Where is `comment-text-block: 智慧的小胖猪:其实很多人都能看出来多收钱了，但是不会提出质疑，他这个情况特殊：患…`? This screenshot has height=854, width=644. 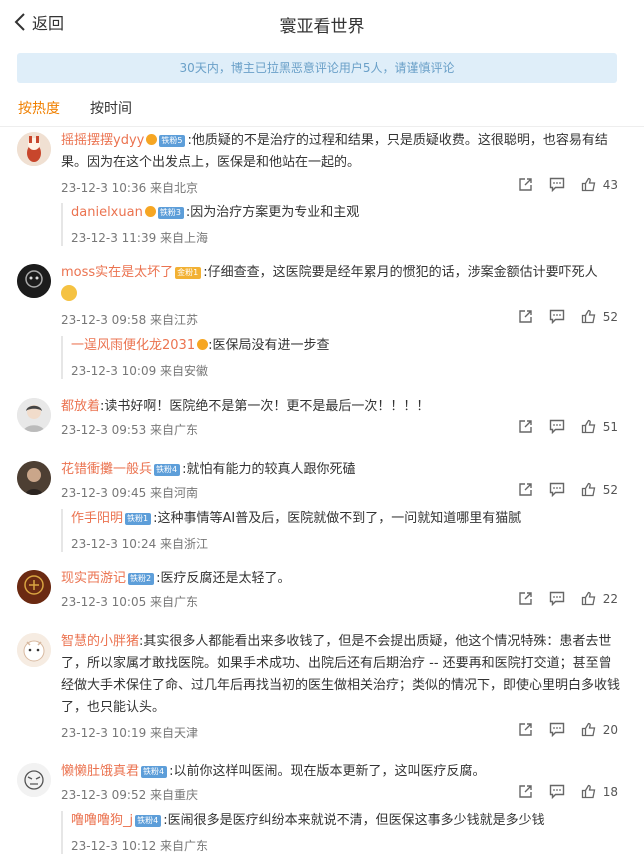
comment-text-block: 智慧的小胖猪:其实很多人都能看出来多收钱了，但是不会提出质疑，他这个情况特殊：患… is located at coordinates (341, 675).